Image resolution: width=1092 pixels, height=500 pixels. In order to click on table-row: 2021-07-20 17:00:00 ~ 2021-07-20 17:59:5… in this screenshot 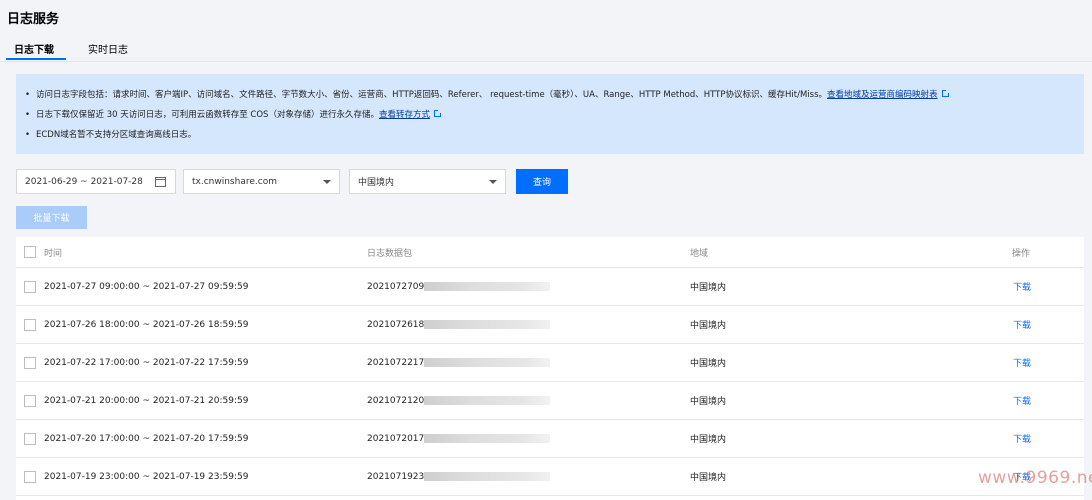, I will do `click(550, 439)`.